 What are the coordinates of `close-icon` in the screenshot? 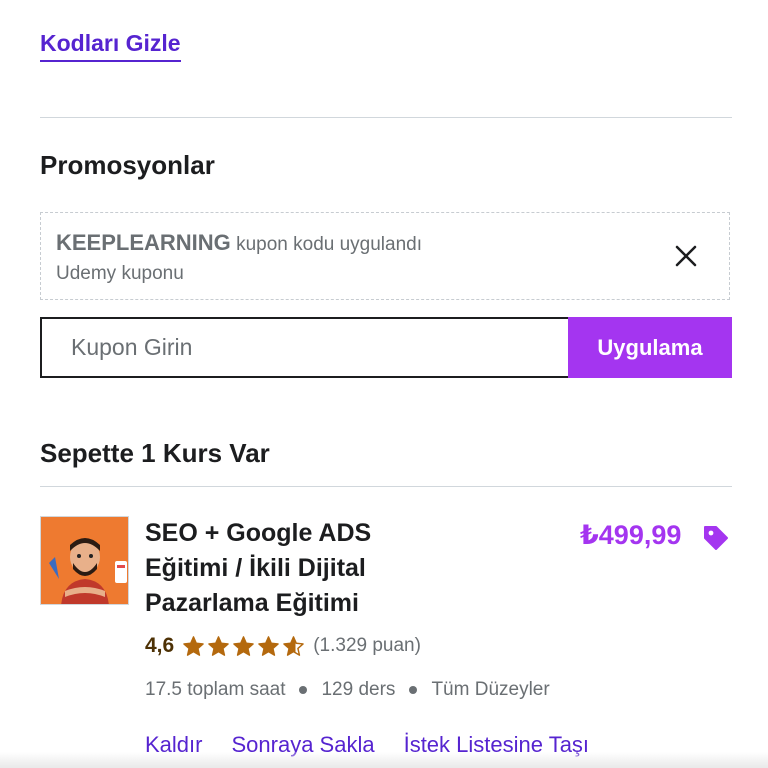 It's located at (686, 256).